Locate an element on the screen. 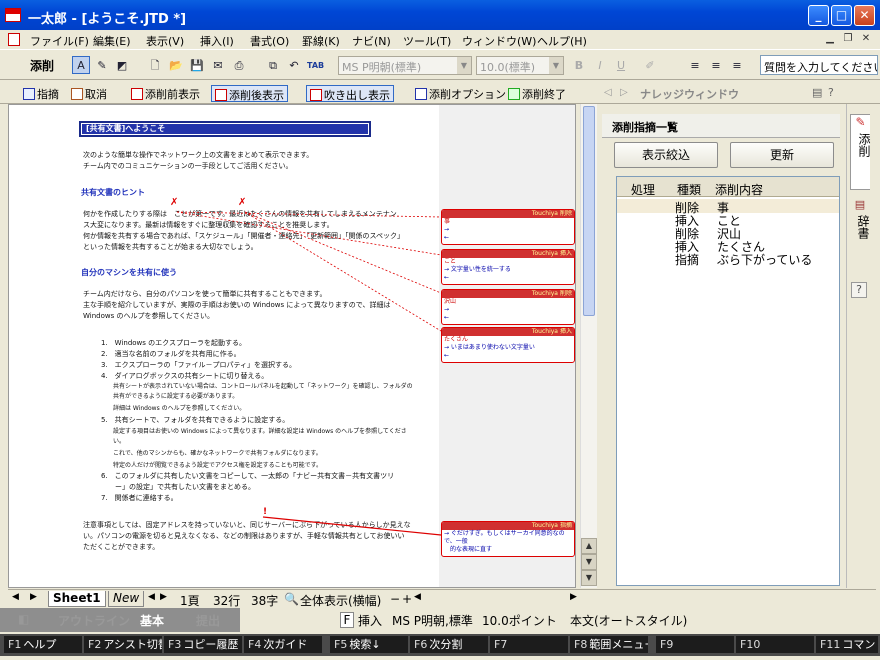 This screenshot has height=660, width=880. font-combo: MS P明朝(標準) ▼ is located at coordinates (405, 65).